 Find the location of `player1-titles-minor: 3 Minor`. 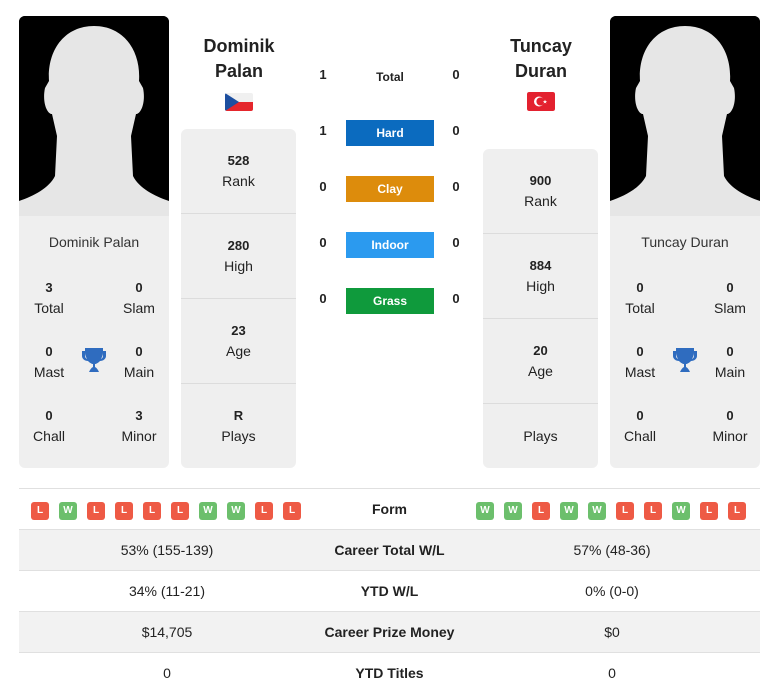

player1-titles-minor: 3 Minor is located at coordinates (139, 426).